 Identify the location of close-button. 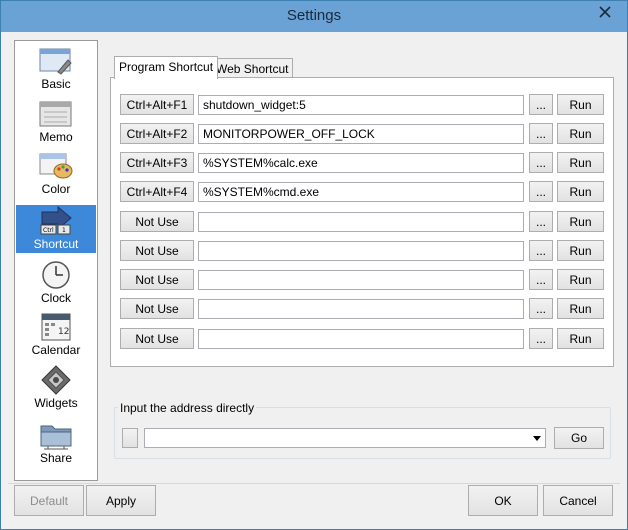
(605, 12).